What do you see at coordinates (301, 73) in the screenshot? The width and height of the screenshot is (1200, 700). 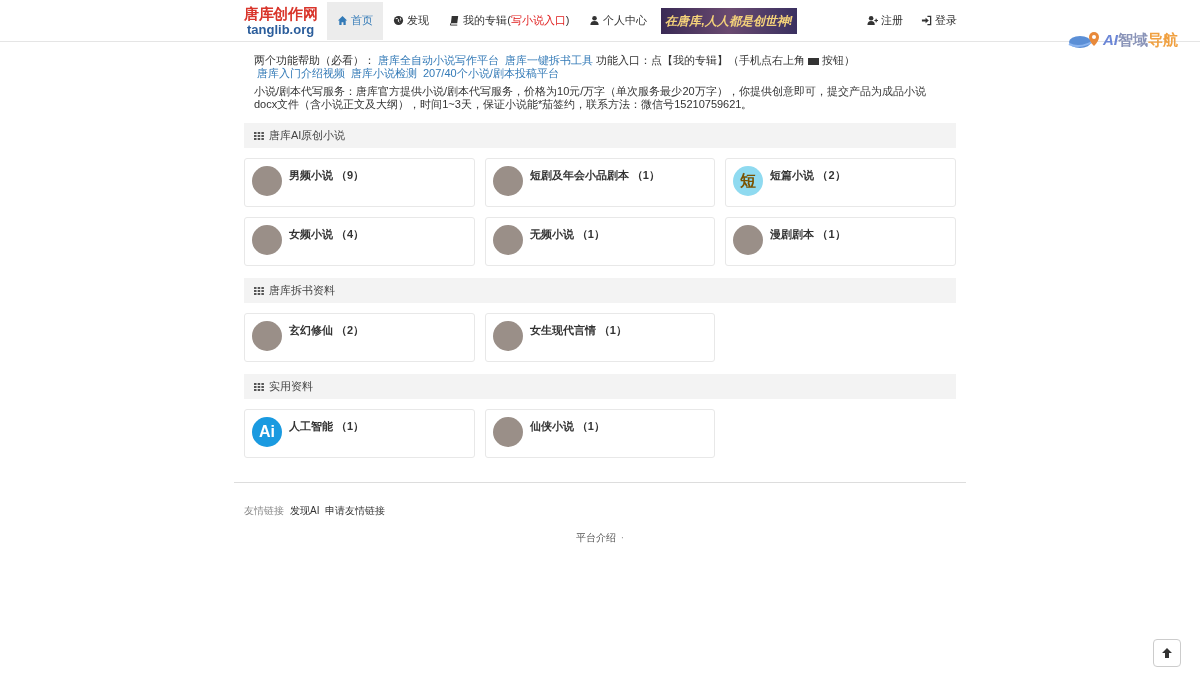 I see `help-link: 唐库入门介绍视频` at bounding box center [301, 73].